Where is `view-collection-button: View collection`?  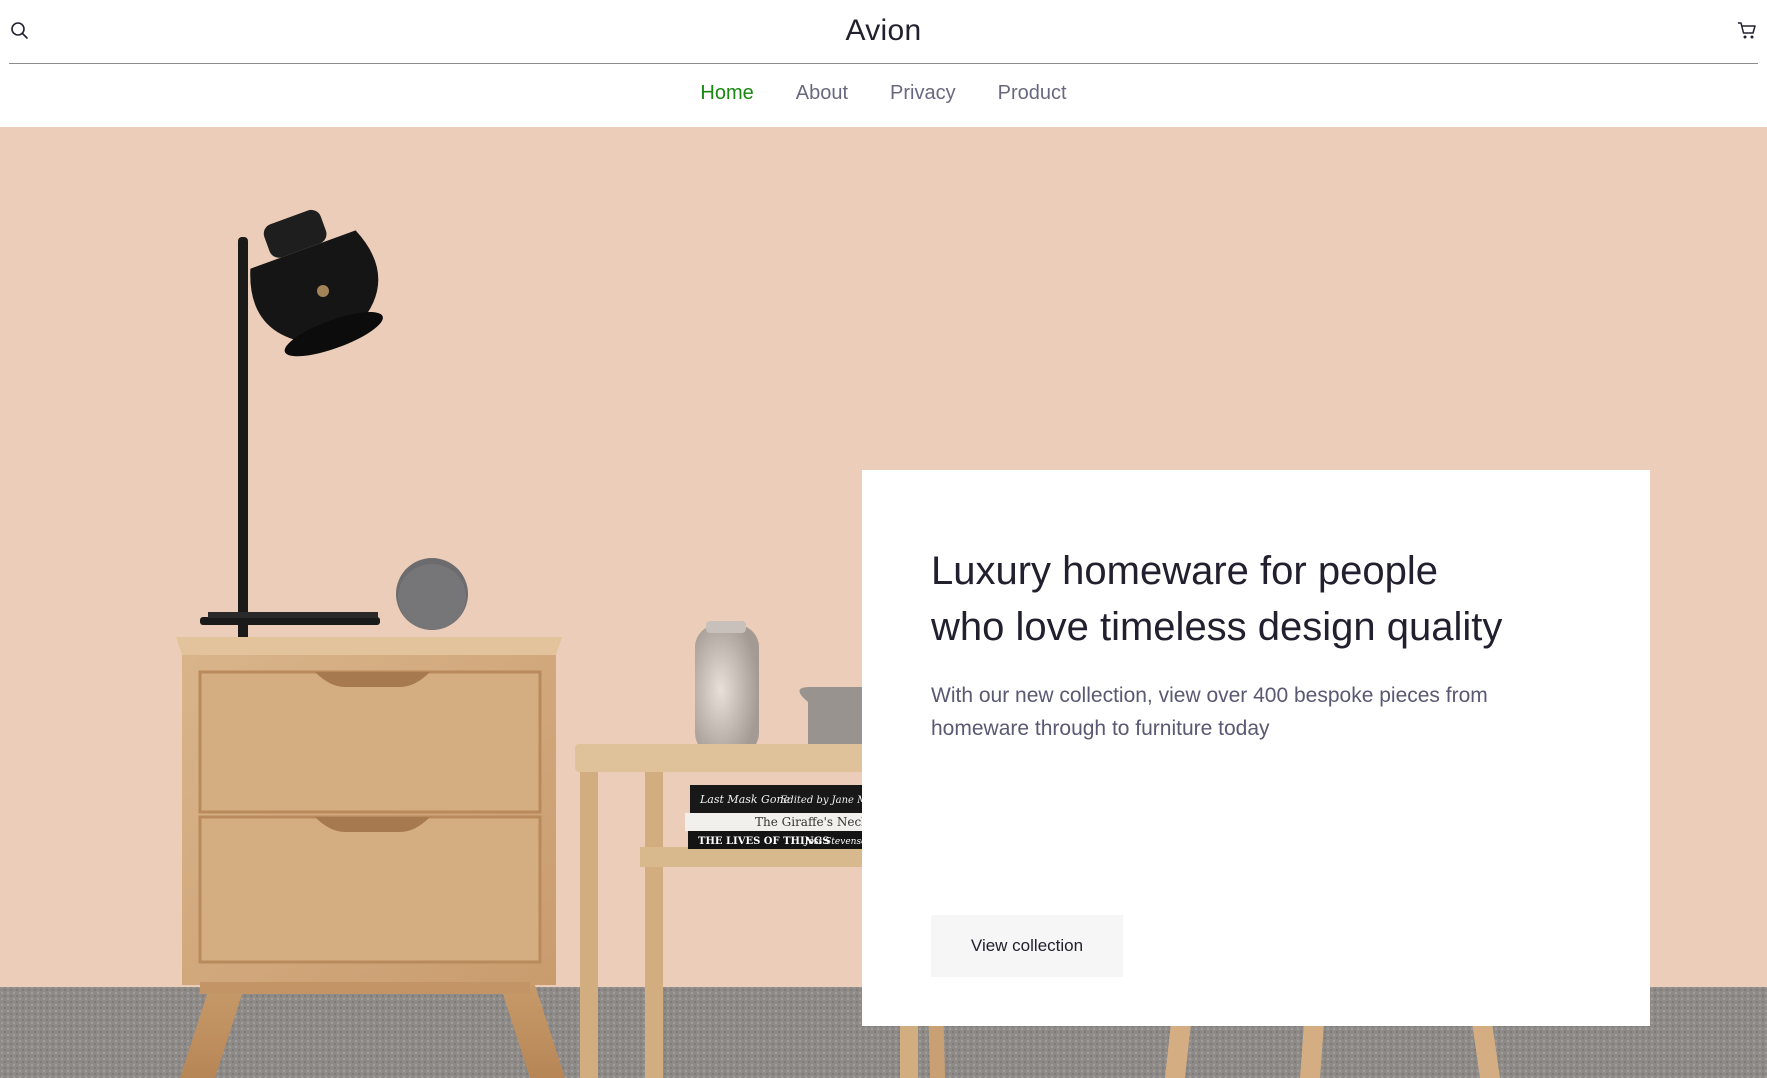 view-collection-button: View collection is located at coordinates (1027, 946).